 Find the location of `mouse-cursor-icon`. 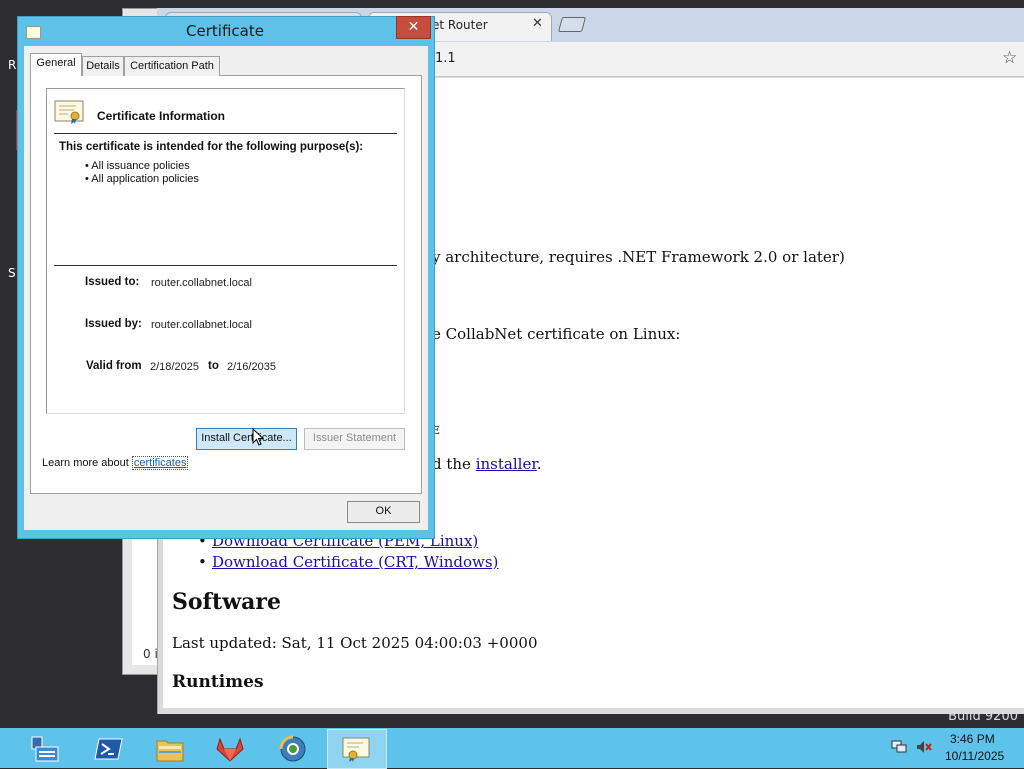

mouse-cursor-icon is located at coordinates (258, 437).